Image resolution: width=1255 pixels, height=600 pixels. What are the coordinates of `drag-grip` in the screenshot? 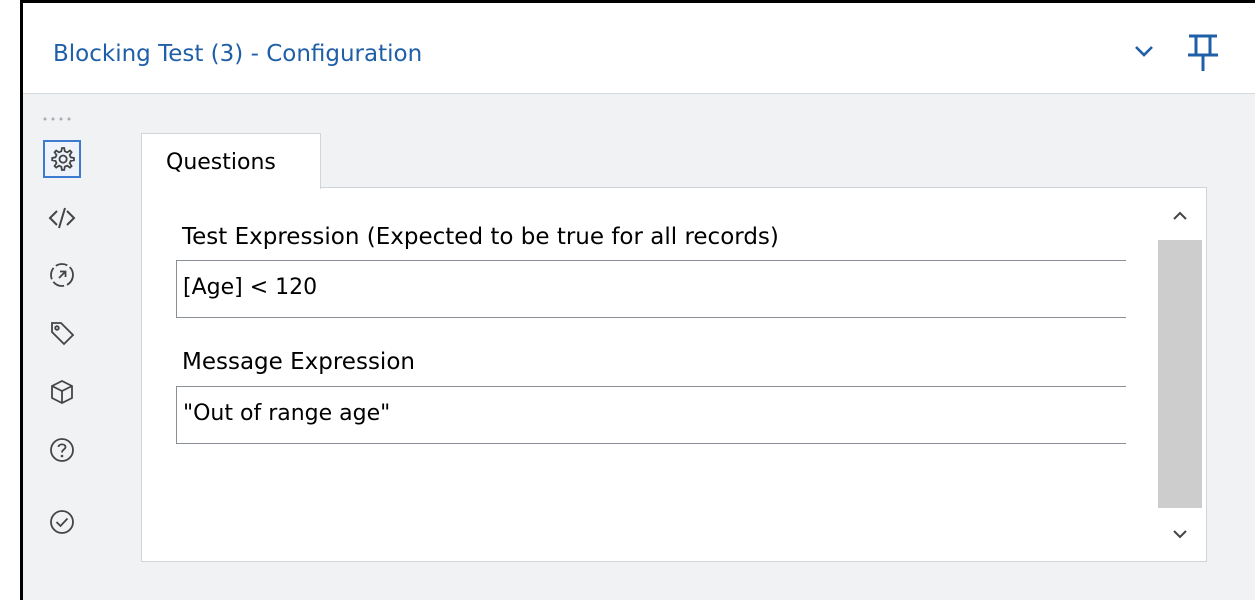 It's located at (58, 119).